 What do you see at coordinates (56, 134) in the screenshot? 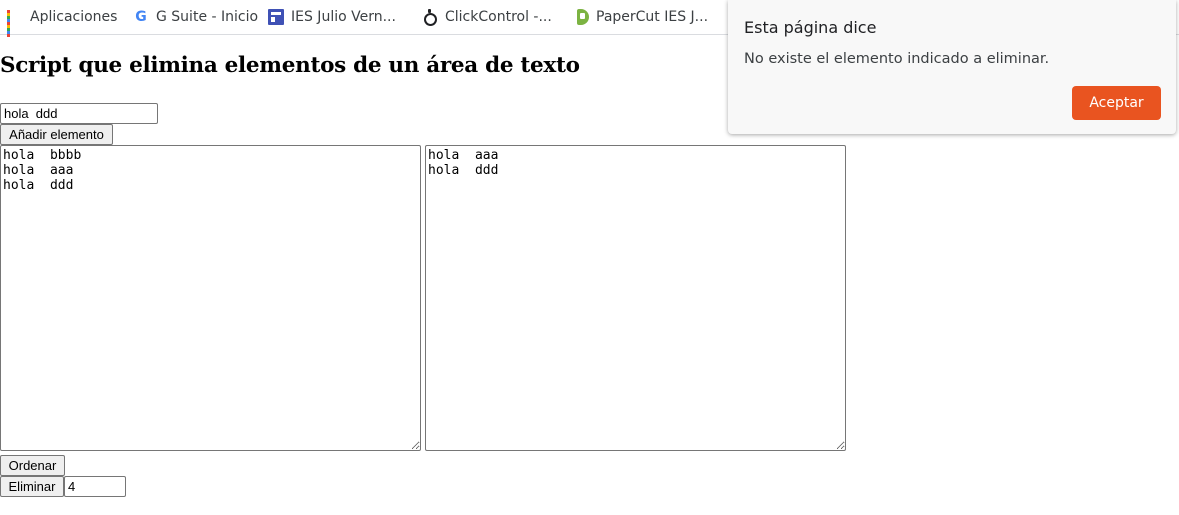
I see `add-element-button: Añadir elemento` at bounding box center [56, 134].